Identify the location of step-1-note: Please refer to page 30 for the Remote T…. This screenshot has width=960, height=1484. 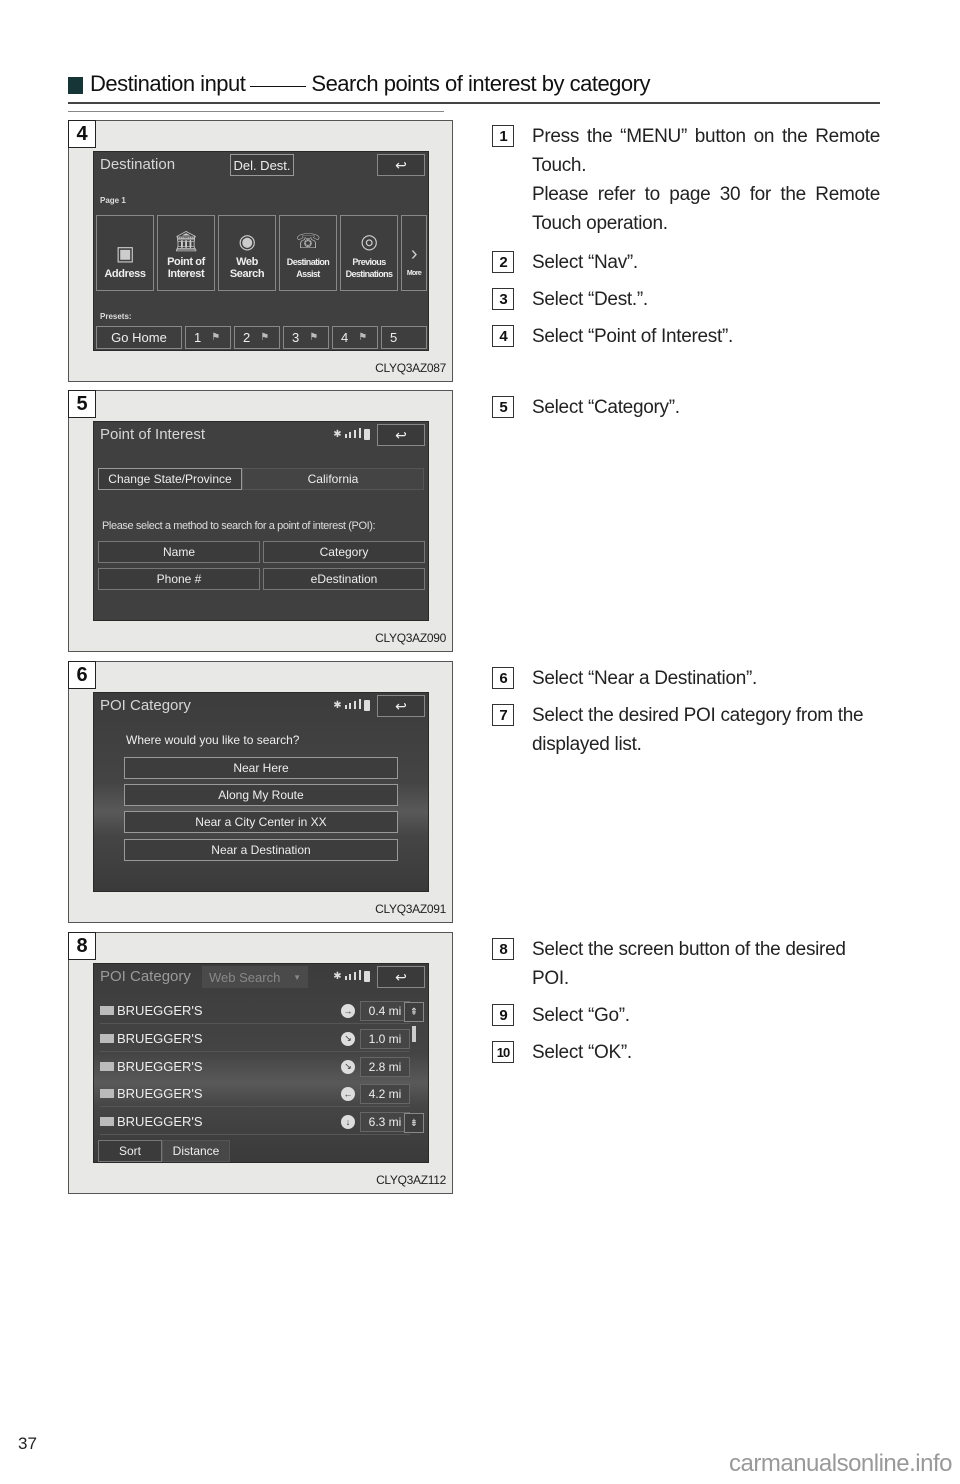
(686, 209).